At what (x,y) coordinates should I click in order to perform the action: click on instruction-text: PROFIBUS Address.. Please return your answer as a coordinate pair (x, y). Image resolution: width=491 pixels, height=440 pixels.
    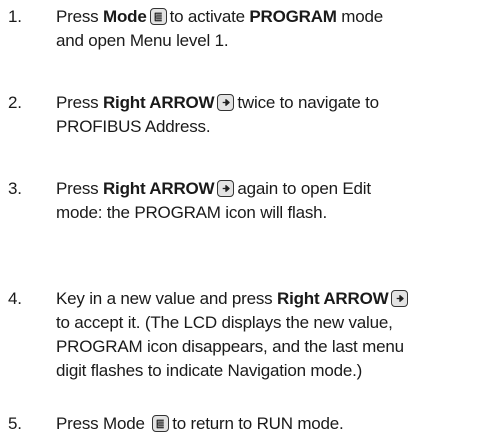
    Looking at the image, I should click on (133, 126).